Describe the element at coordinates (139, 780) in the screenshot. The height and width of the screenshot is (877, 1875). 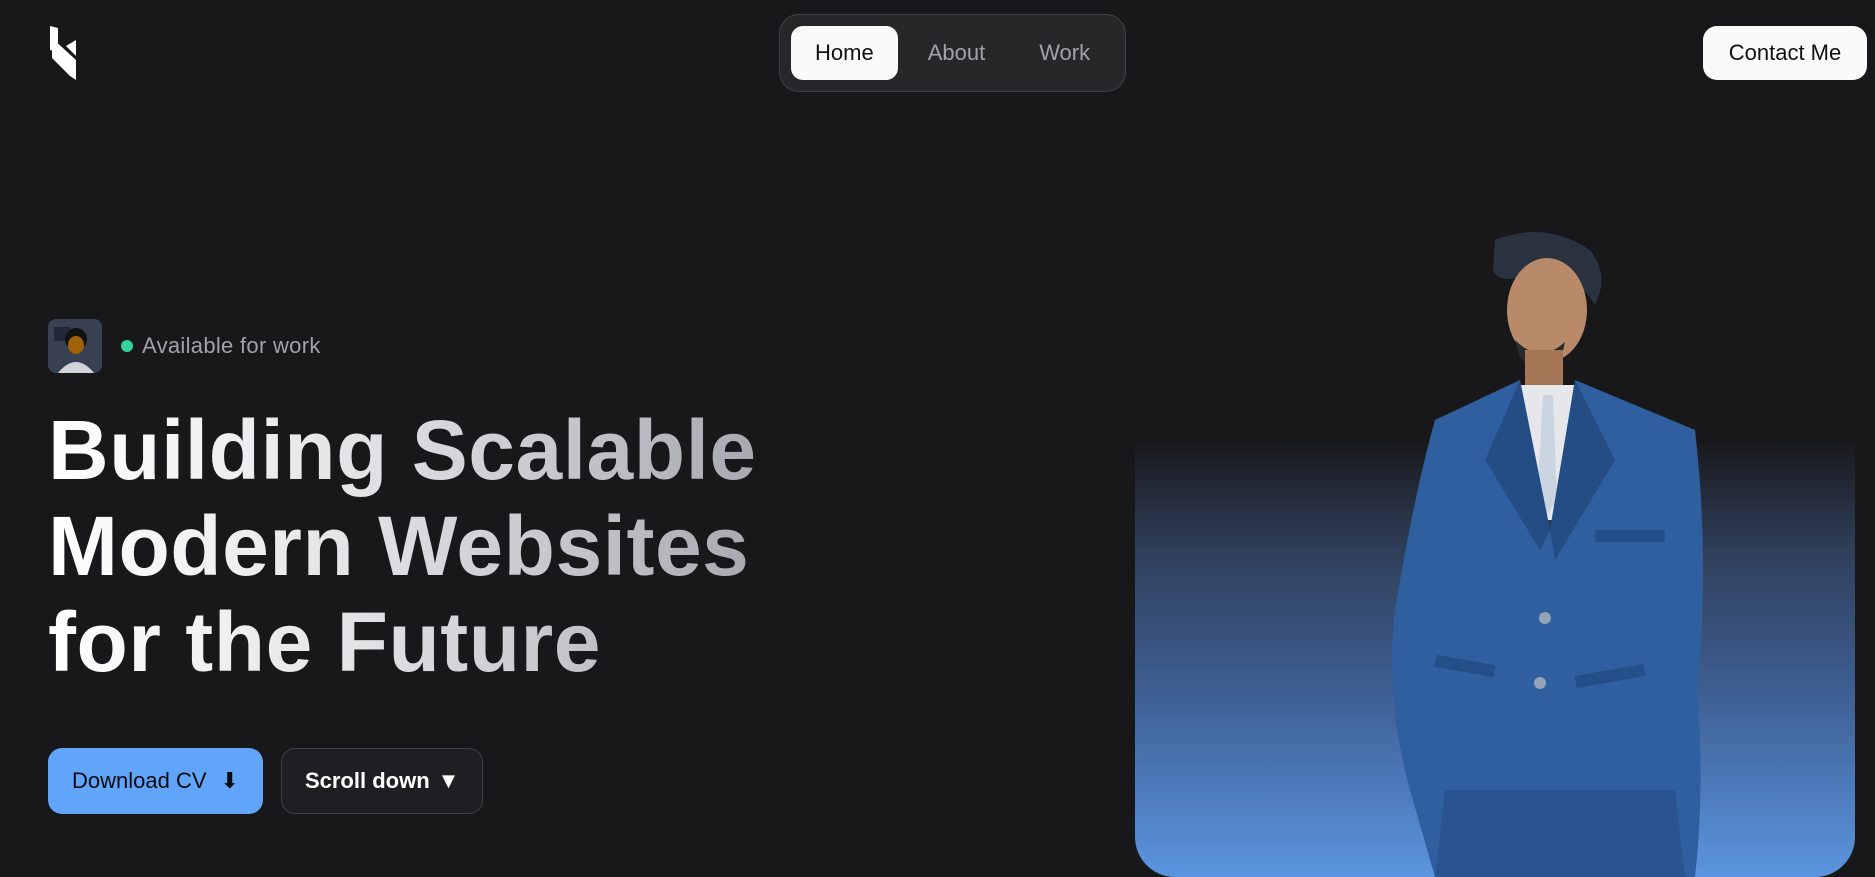
I see `download-cv-label: Download CV` at that location.